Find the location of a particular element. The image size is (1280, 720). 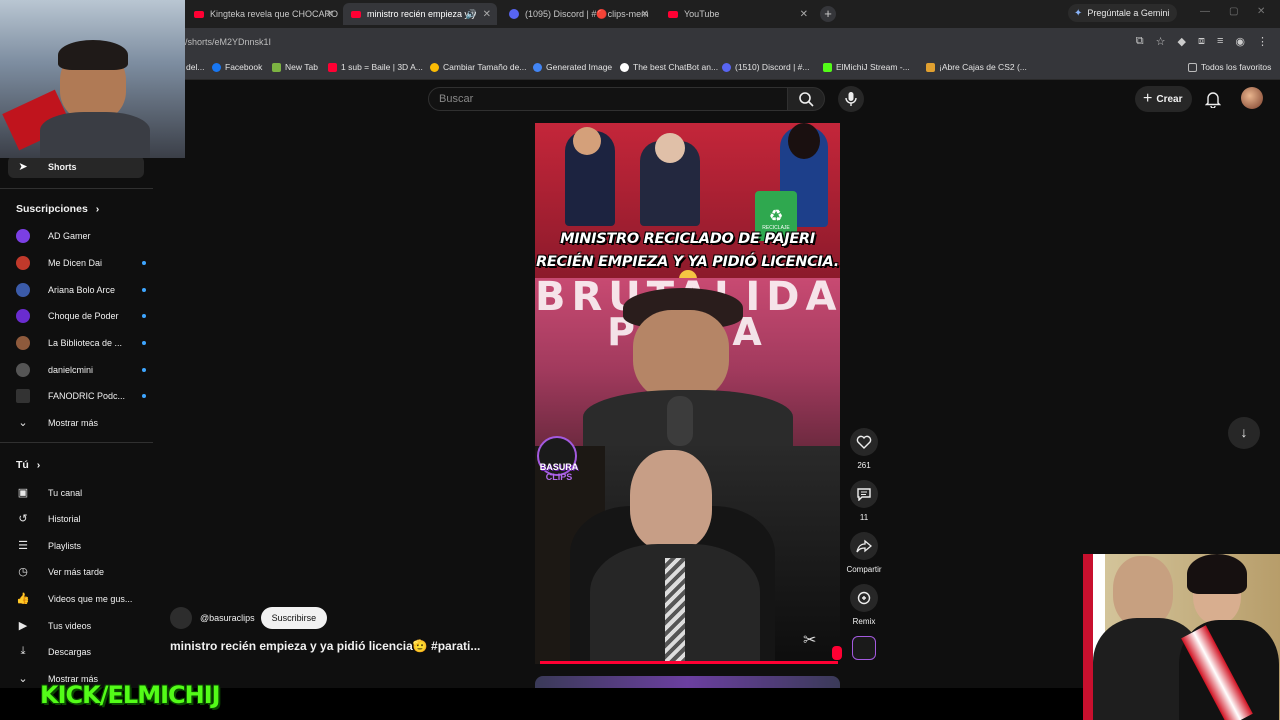

extension-icon: ◆ is located at coordinates (1182, 41).